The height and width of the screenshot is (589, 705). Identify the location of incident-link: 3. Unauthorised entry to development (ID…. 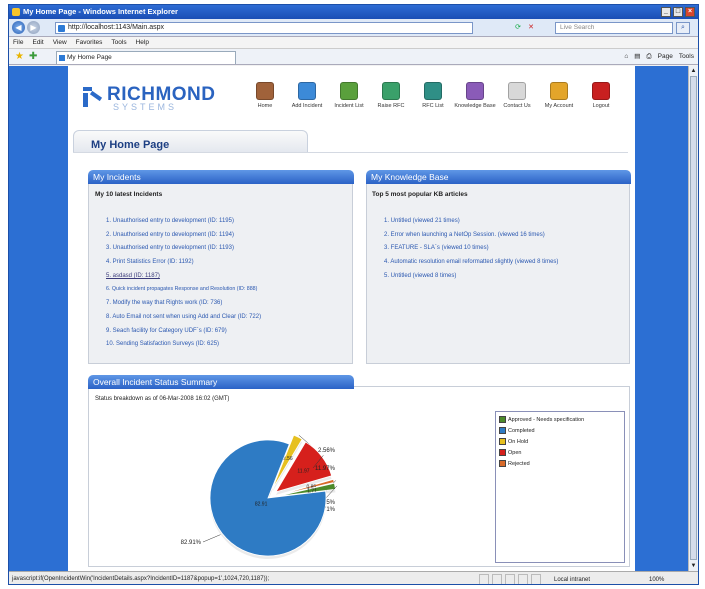
(183, 249).